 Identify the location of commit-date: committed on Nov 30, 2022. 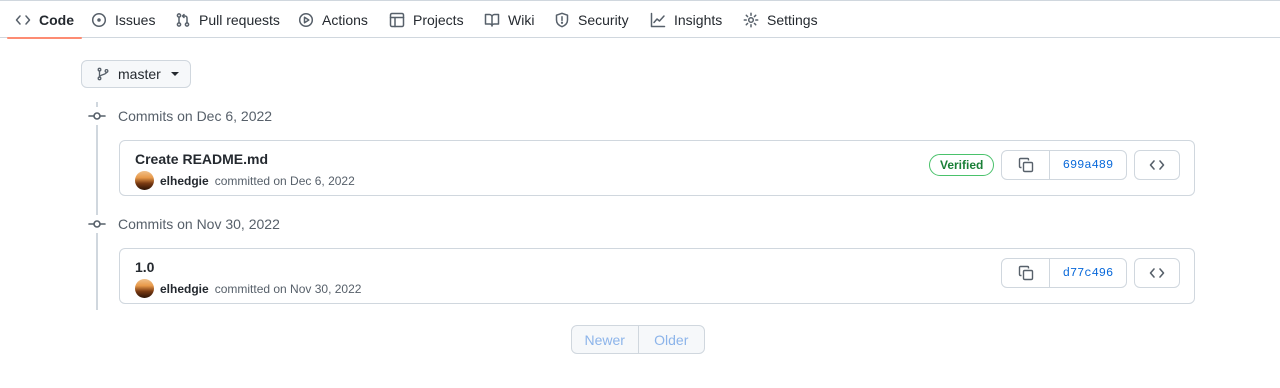
(288, 288).